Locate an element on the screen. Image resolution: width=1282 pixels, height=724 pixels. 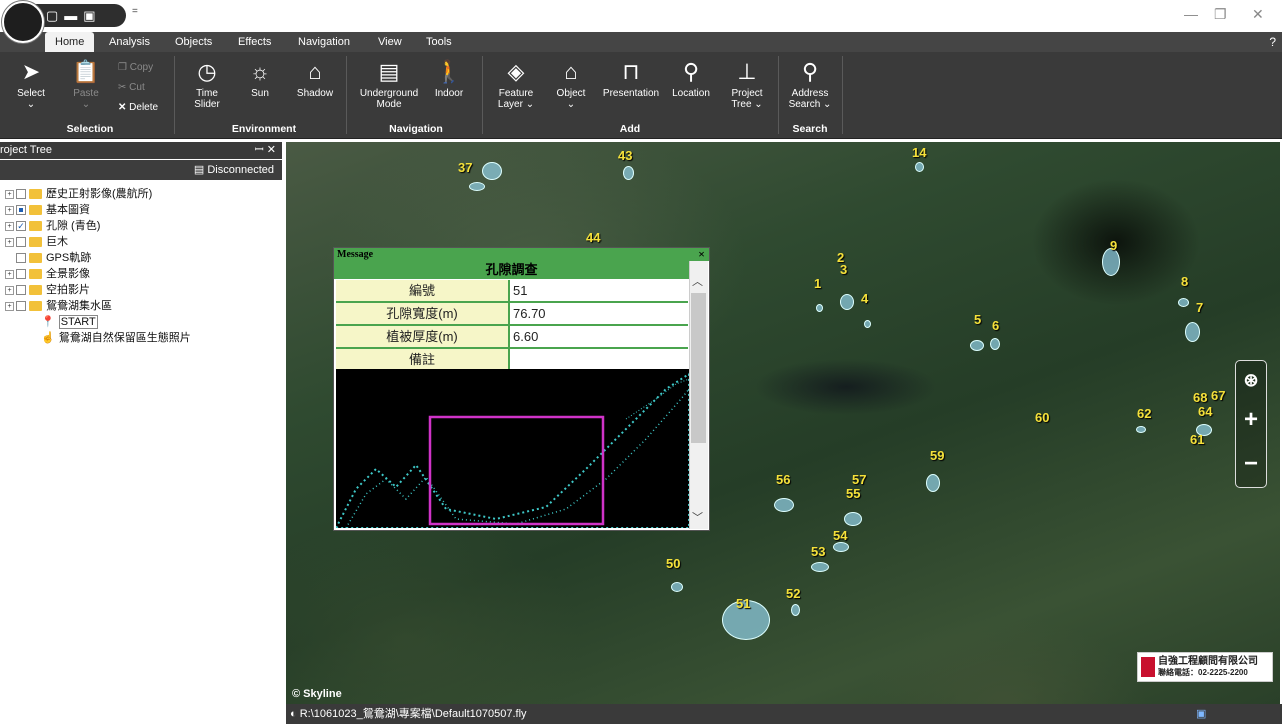
zoom-out-button: − is located at coordinates (1251, 464).